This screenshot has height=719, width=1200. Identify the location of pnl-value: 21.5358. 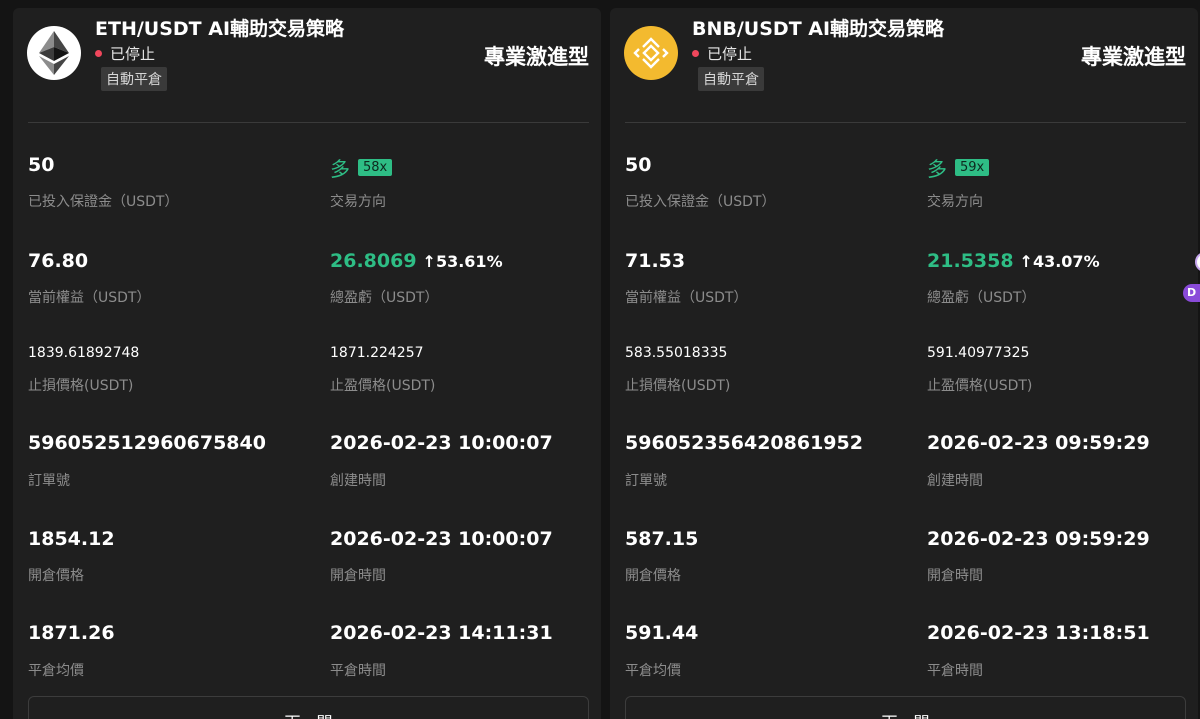
(970, 261).